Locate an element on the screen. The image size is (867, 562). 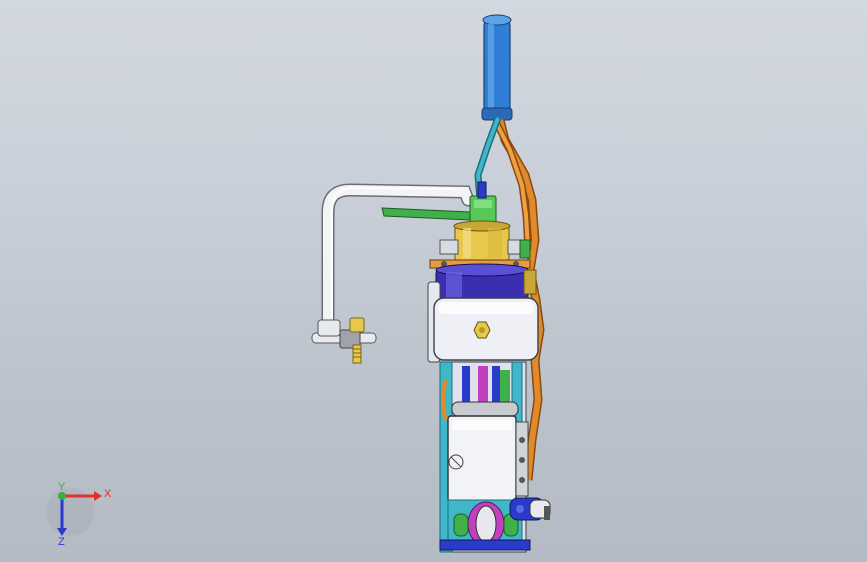
yellow-head is located at coordinates (481, 241).